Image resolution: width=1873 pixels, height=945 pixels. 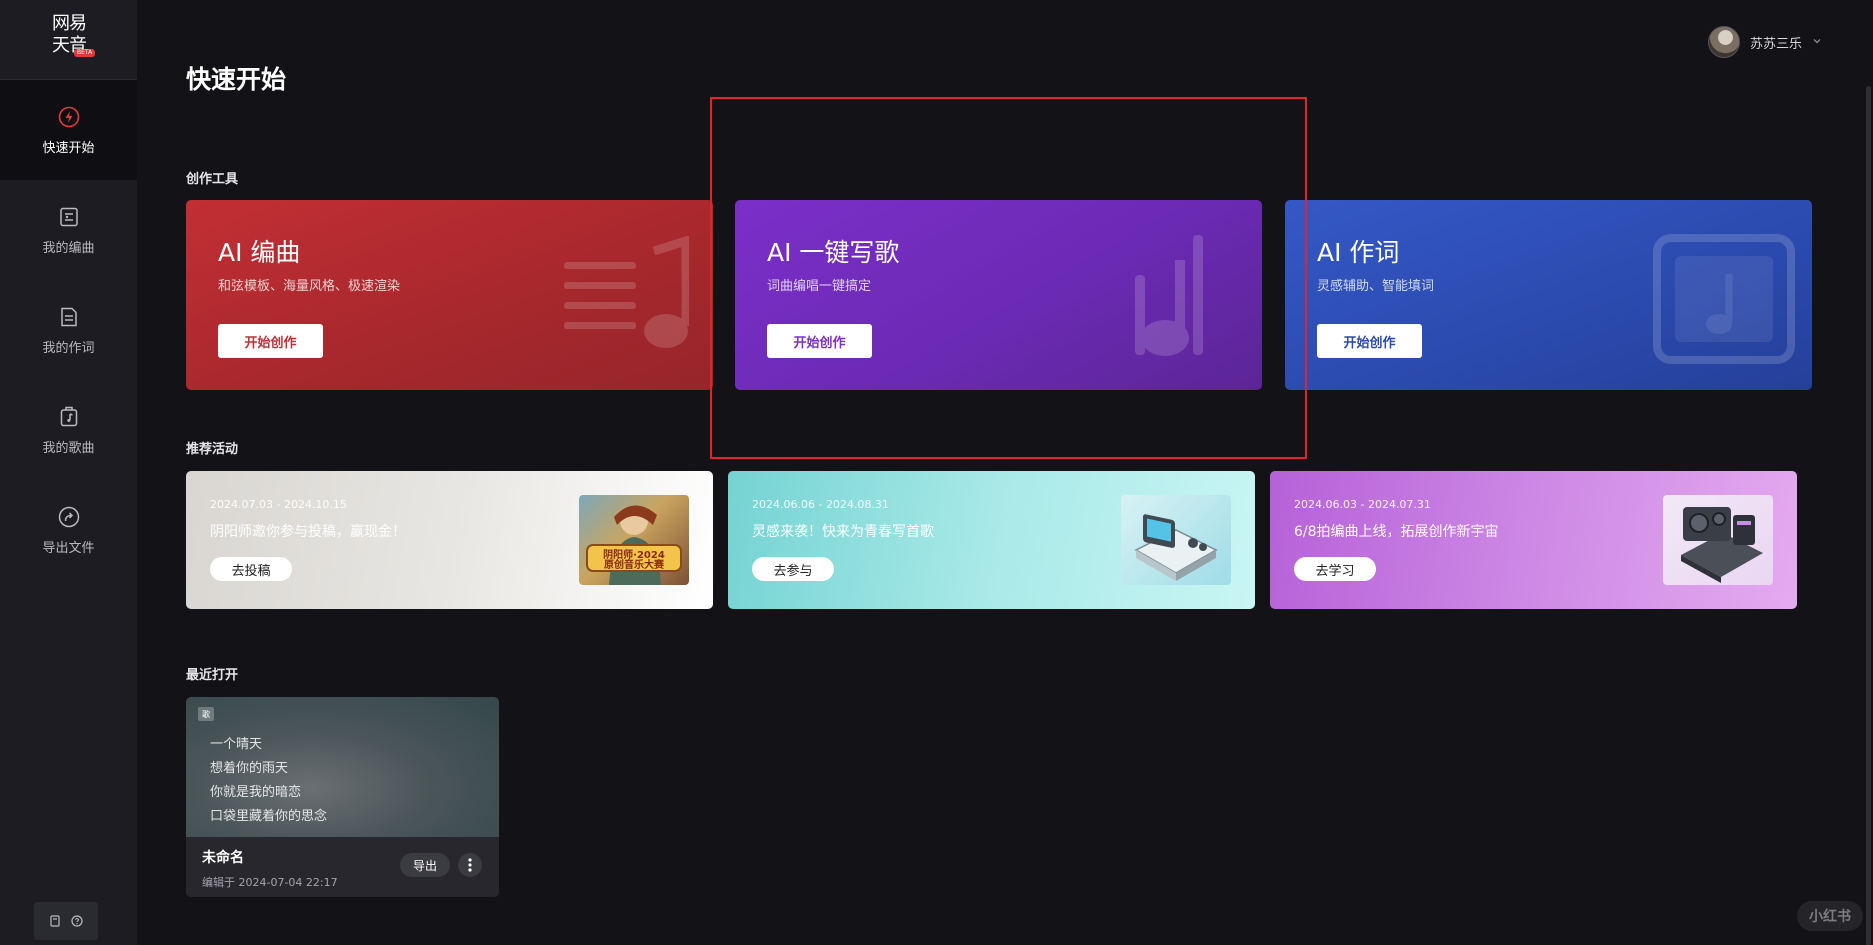 What do you see at coordinates (259, 252) in the screenshot?
I see `tool-card-title: AI 编曲` at bounding box center [259, 252].